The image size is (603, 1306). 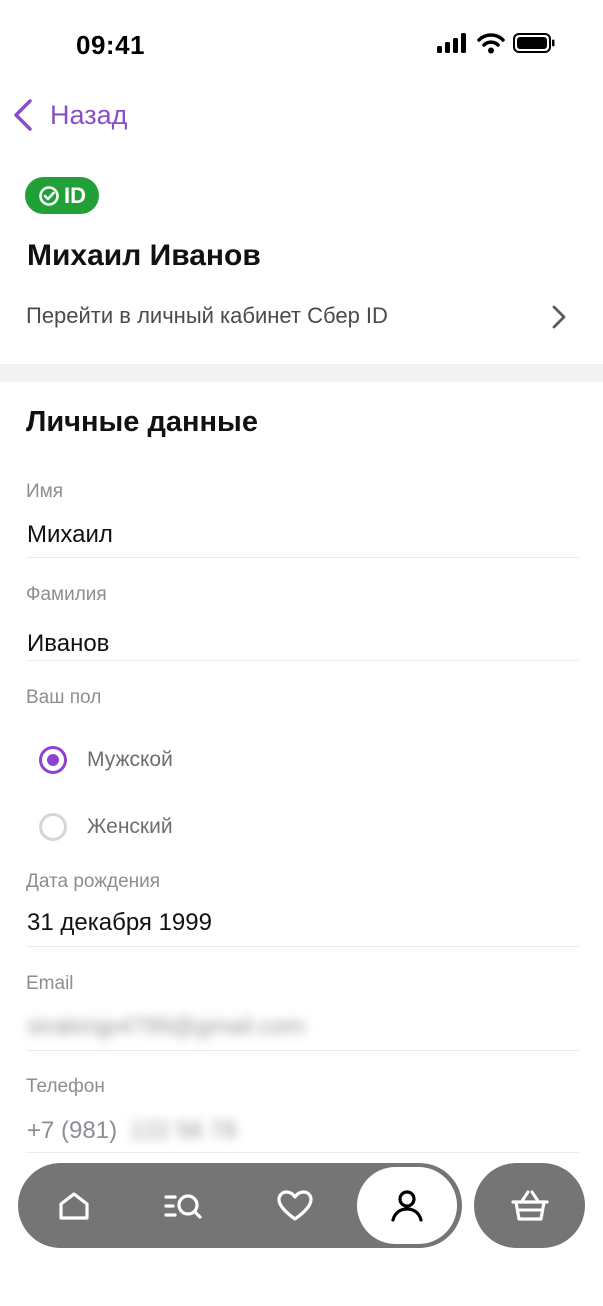 What do you see at coordinates (75, 195) in the screenshot?
I see `id-badge-text: ID` at bounding box center [75, 195].